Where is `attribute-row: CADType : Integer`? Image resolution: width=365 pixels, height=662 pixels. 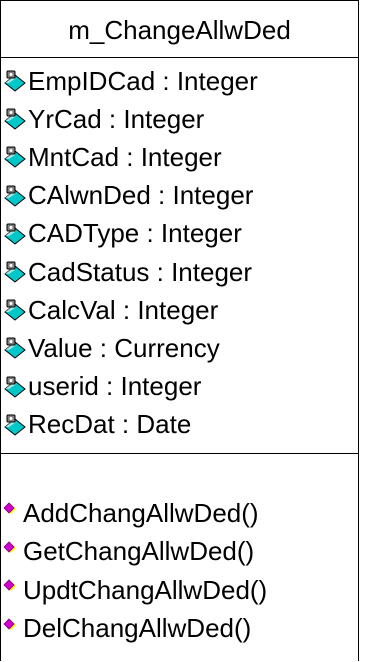
attribute-row: CADType : Integer is located at coordinates (179, 234).